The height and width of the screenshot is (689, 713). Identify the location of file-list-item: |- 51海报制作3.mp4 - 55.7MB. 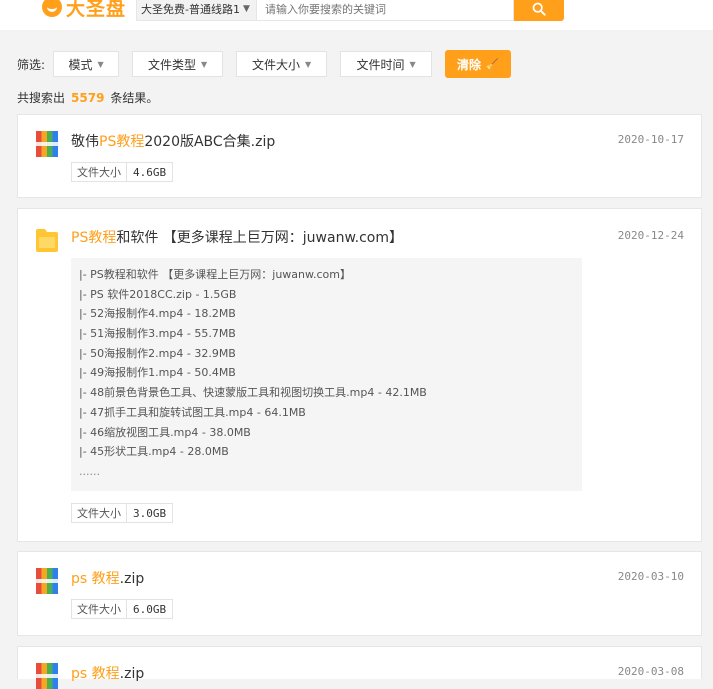
(157, 334).